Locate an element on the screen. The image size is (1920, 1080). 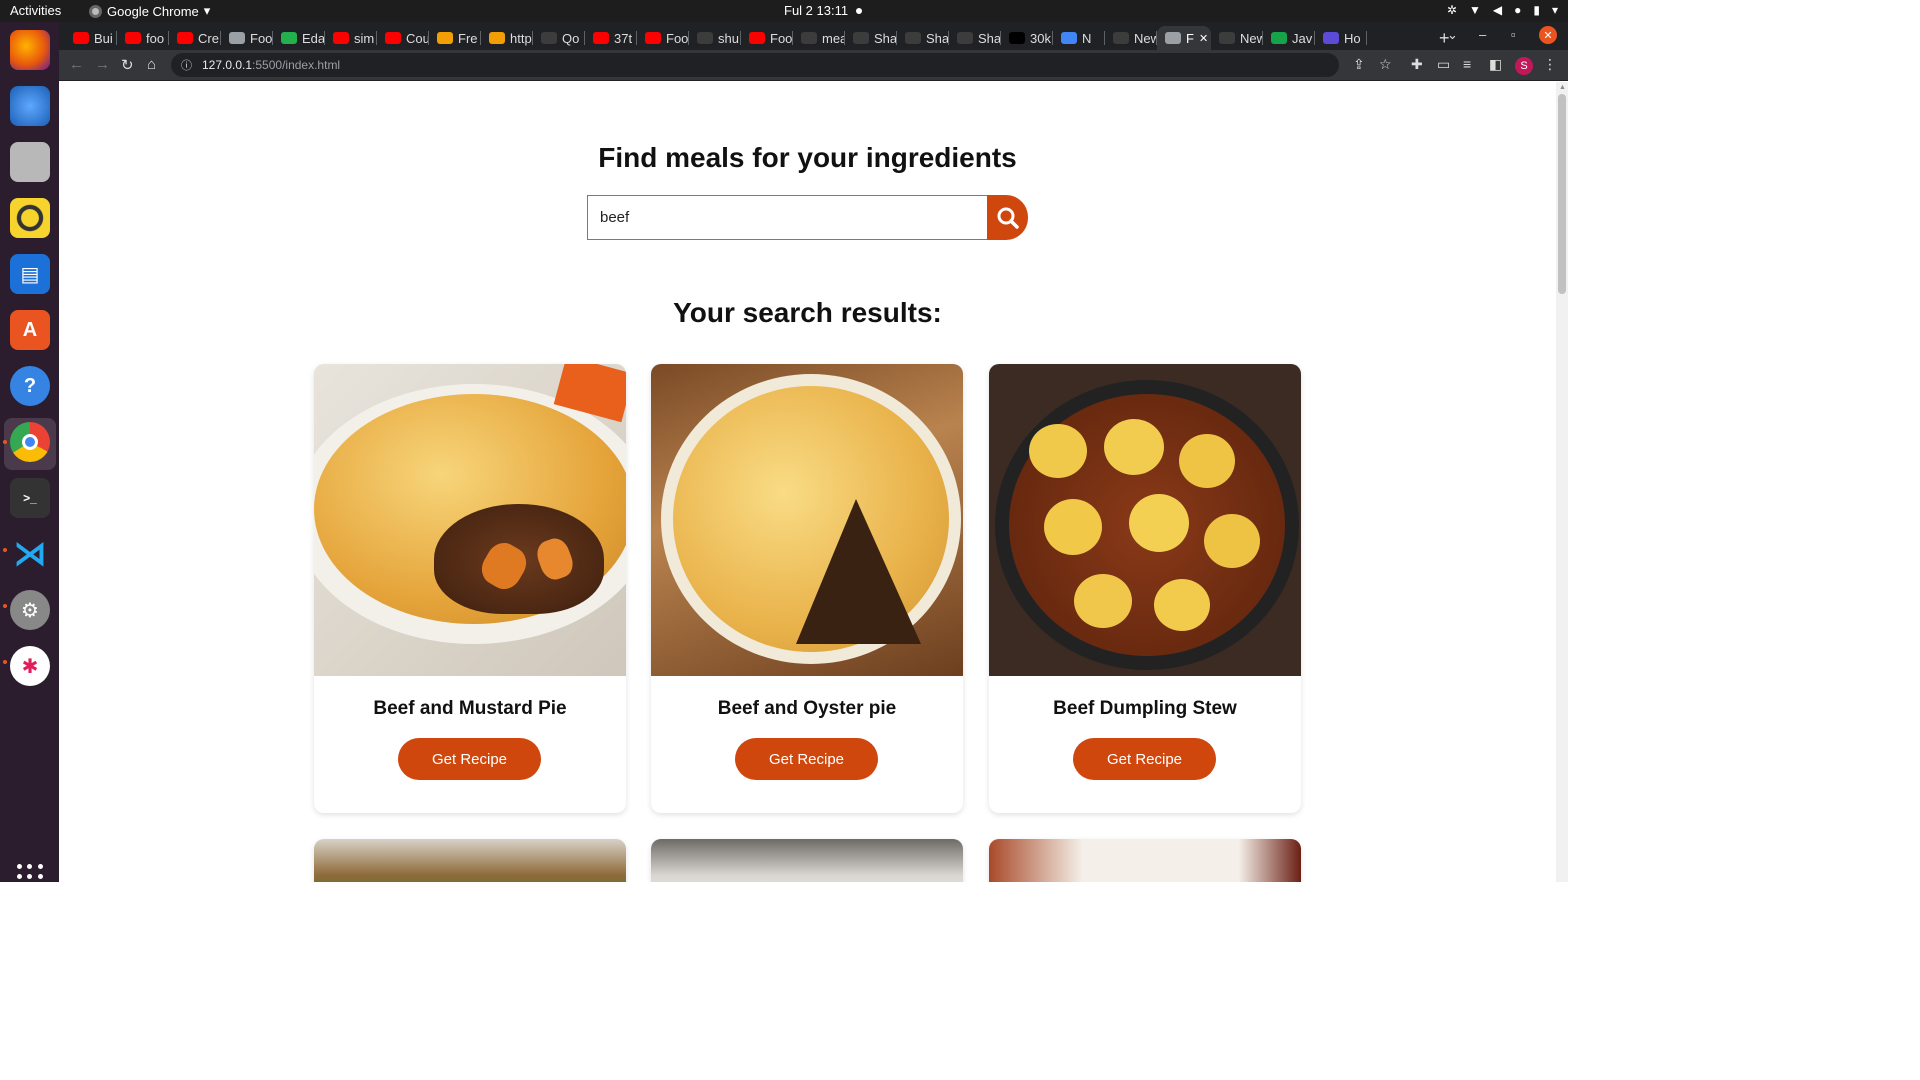
app-menu: Google Chrome ▾ is located at coordinates (149, 11).